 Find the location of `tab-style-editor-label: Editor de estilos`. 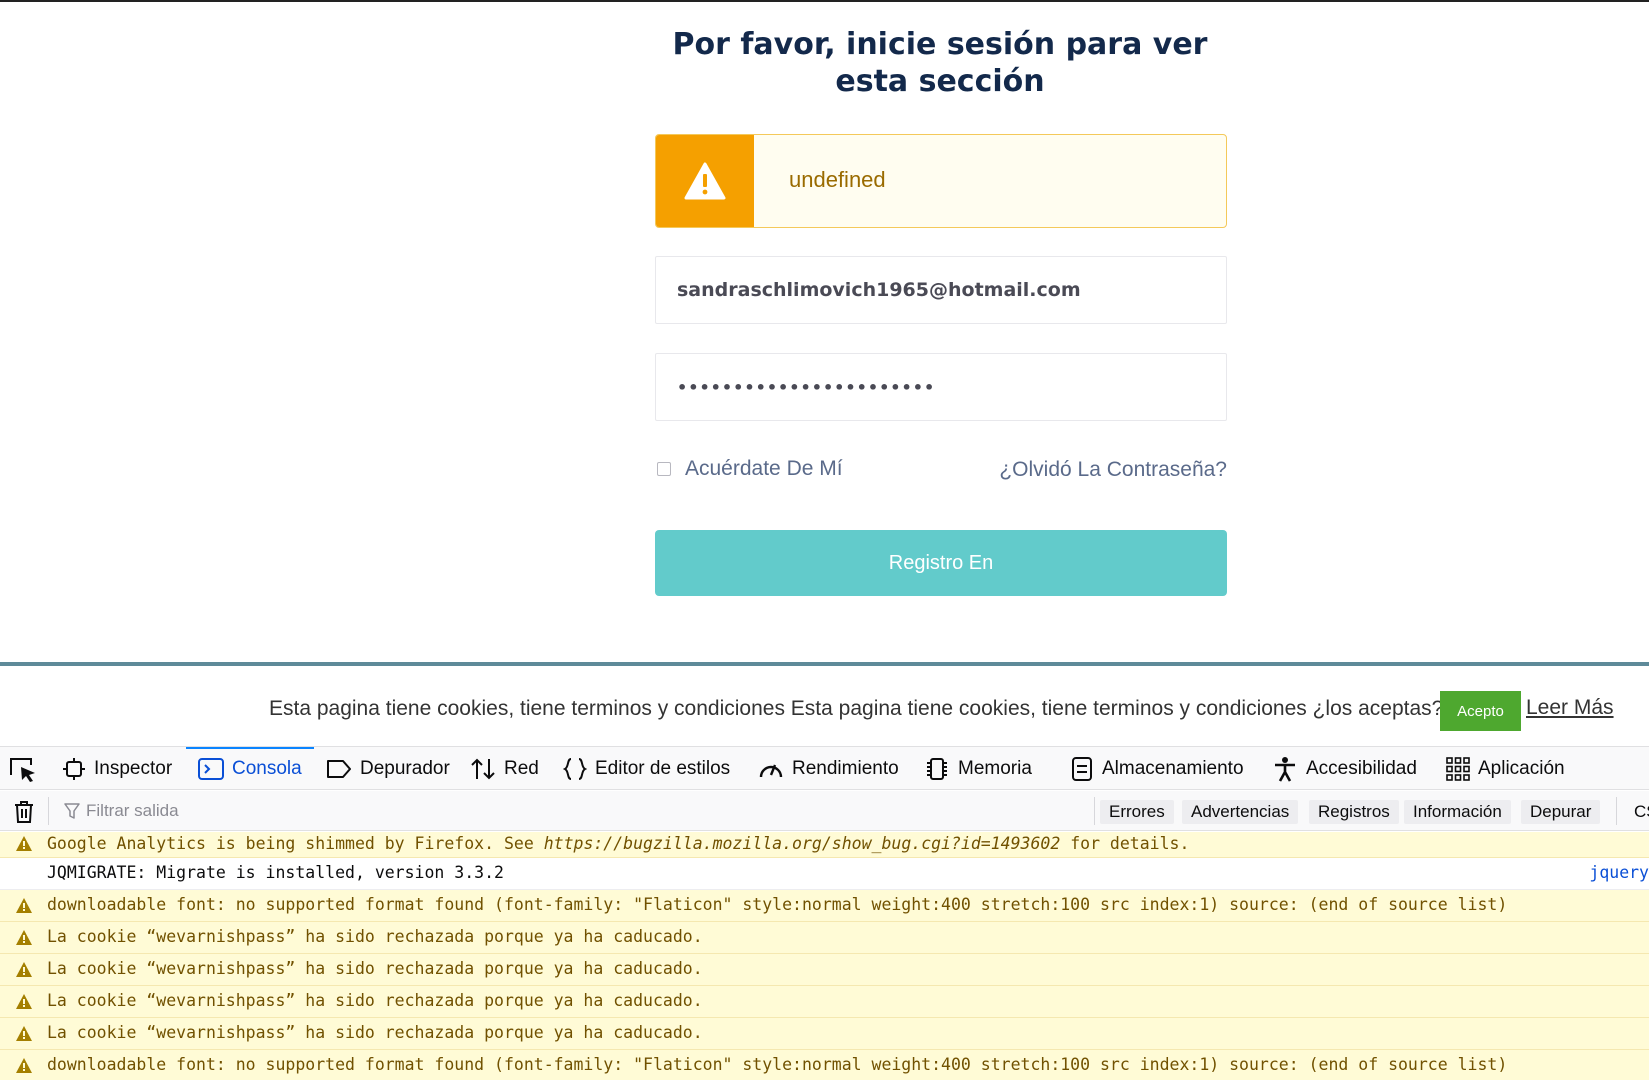

tab-style-editor-label: Editor de estilos is located at coordinates (663, 768).